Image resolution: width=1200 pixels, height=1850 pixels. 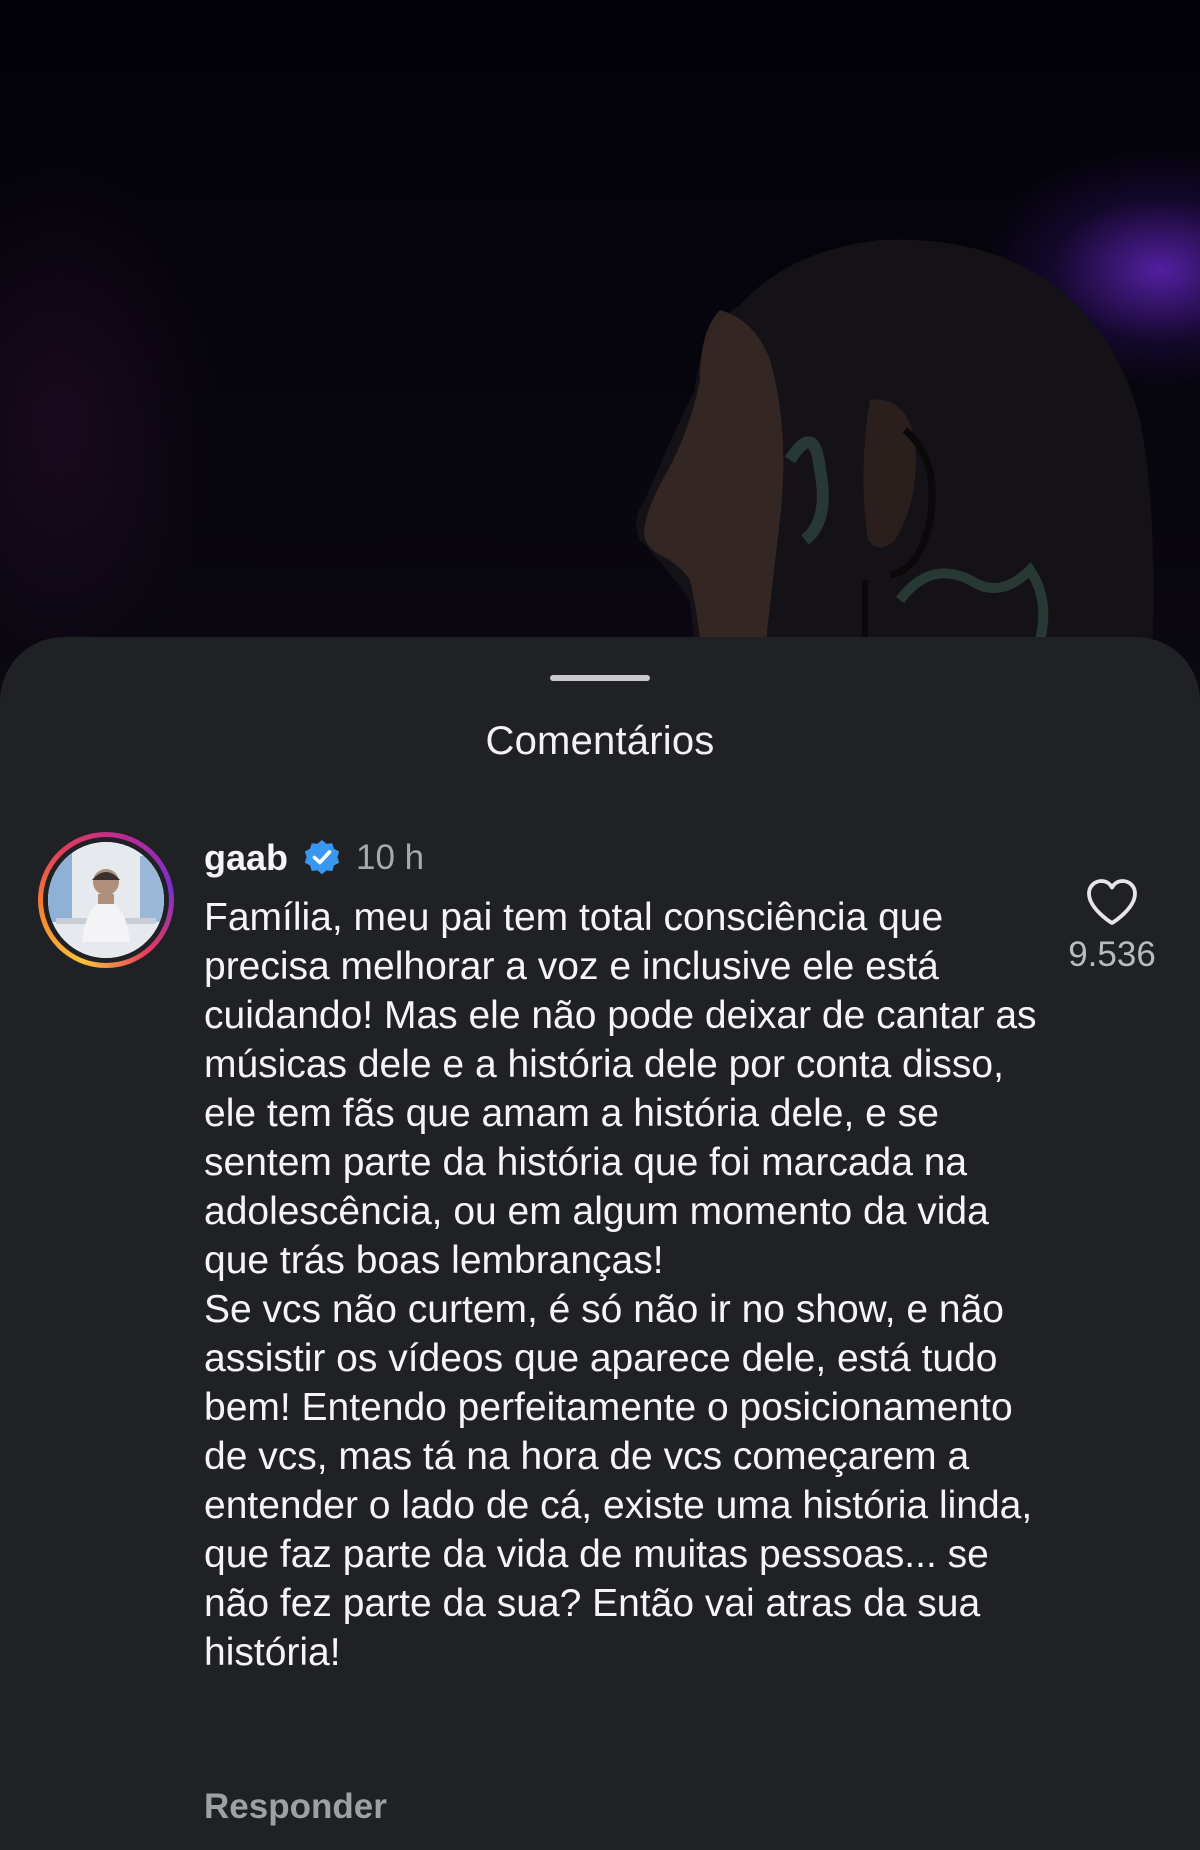 I want to click on verified-badge-icon, so click(x=322, y=857).